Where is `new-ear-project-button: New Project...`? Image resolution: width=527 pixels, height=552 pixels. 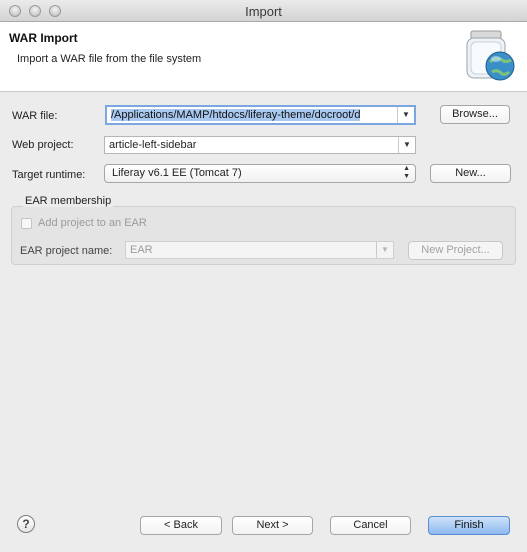 new-ear-project-button: New Project... is located at coordinates (455, 250).